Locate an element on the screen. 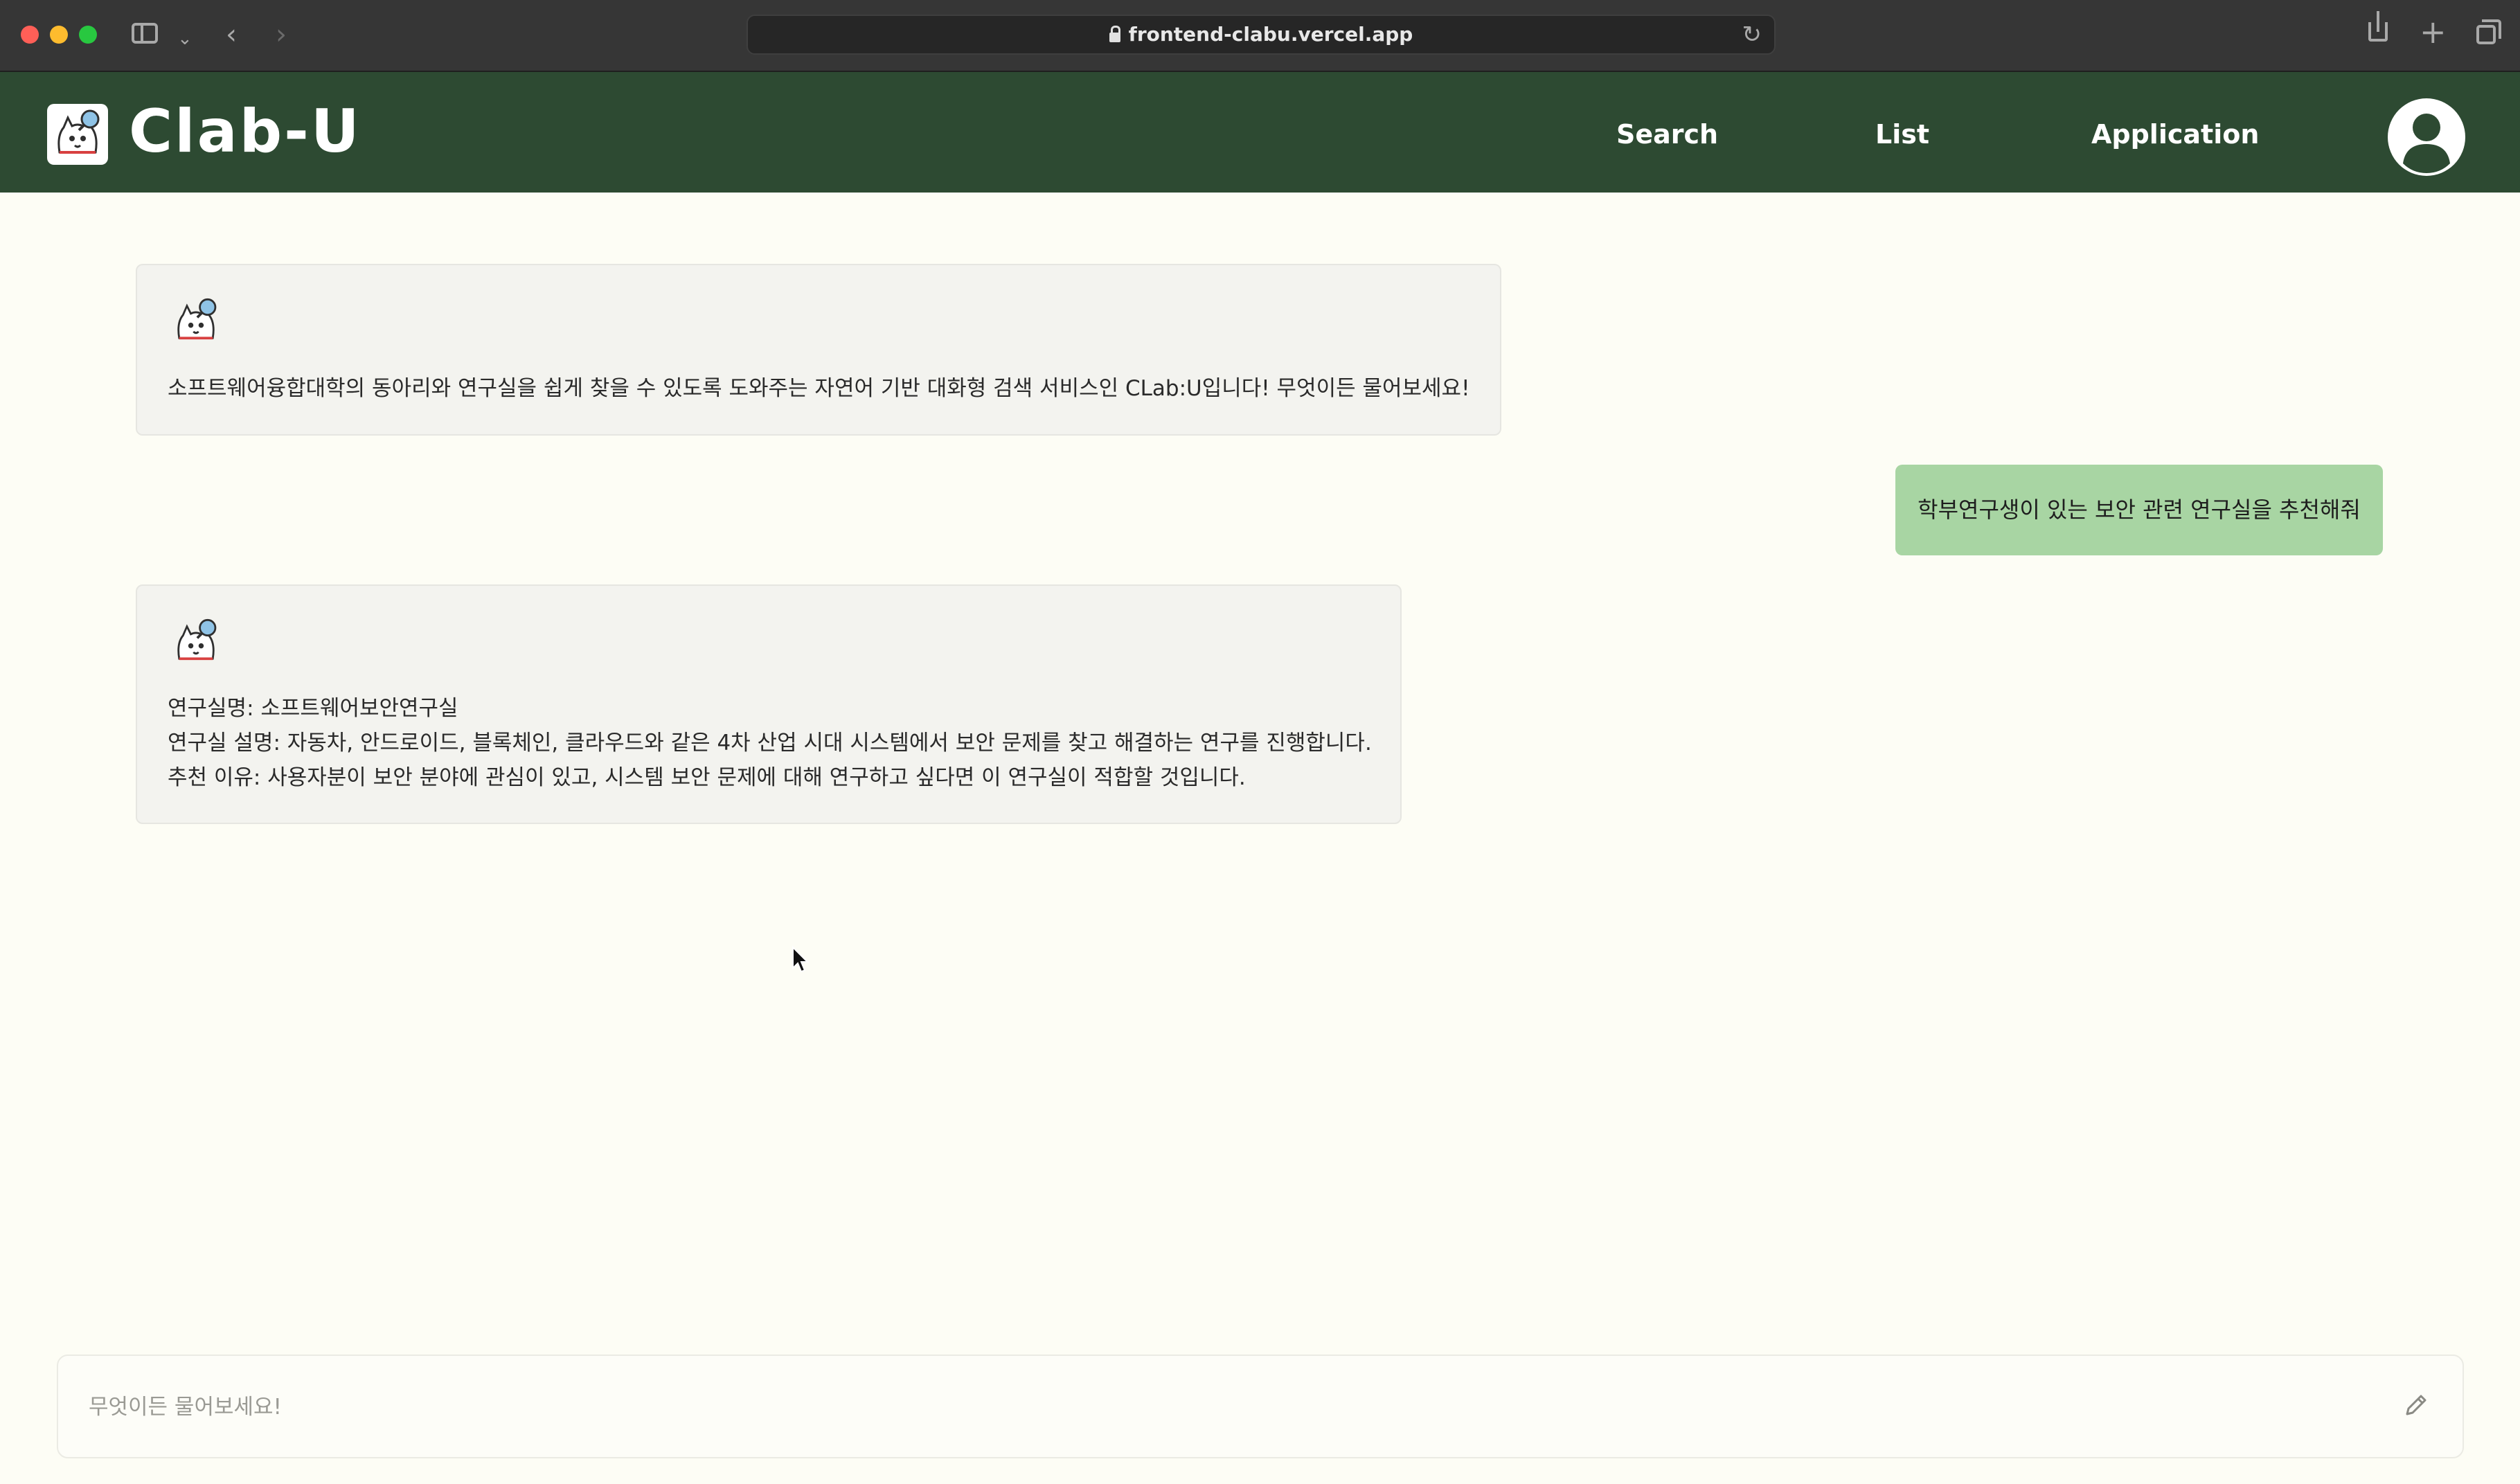 This screenshot has height=1484, width=2520. new-tab-icon: + is located at coordinates (2433, 32).